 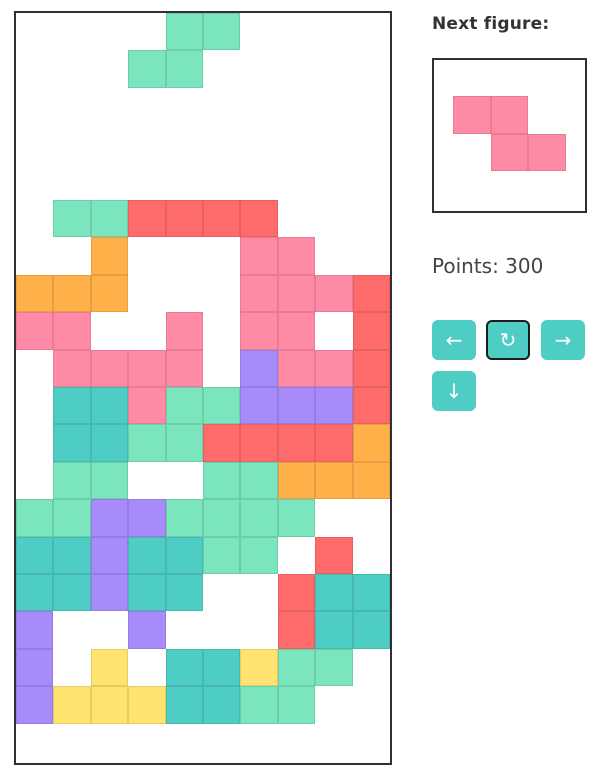 What do you see at coordinates (454, 391) in the screenshot?
I see `drop-down-button: ↓` at bounding box center [454, 391].